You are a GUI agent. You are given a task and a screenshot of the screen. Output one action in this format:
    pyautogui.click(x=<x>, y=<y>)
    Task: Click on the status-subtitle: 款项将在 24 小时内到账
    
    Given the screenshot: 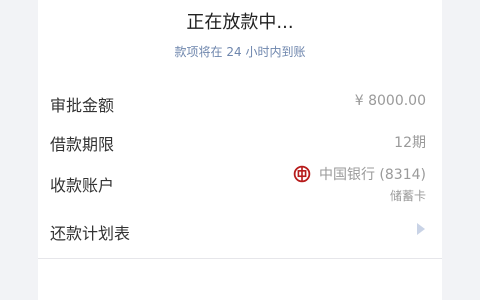 What is the action you would take?
    pyautogui.click(x=240, y=52)
    